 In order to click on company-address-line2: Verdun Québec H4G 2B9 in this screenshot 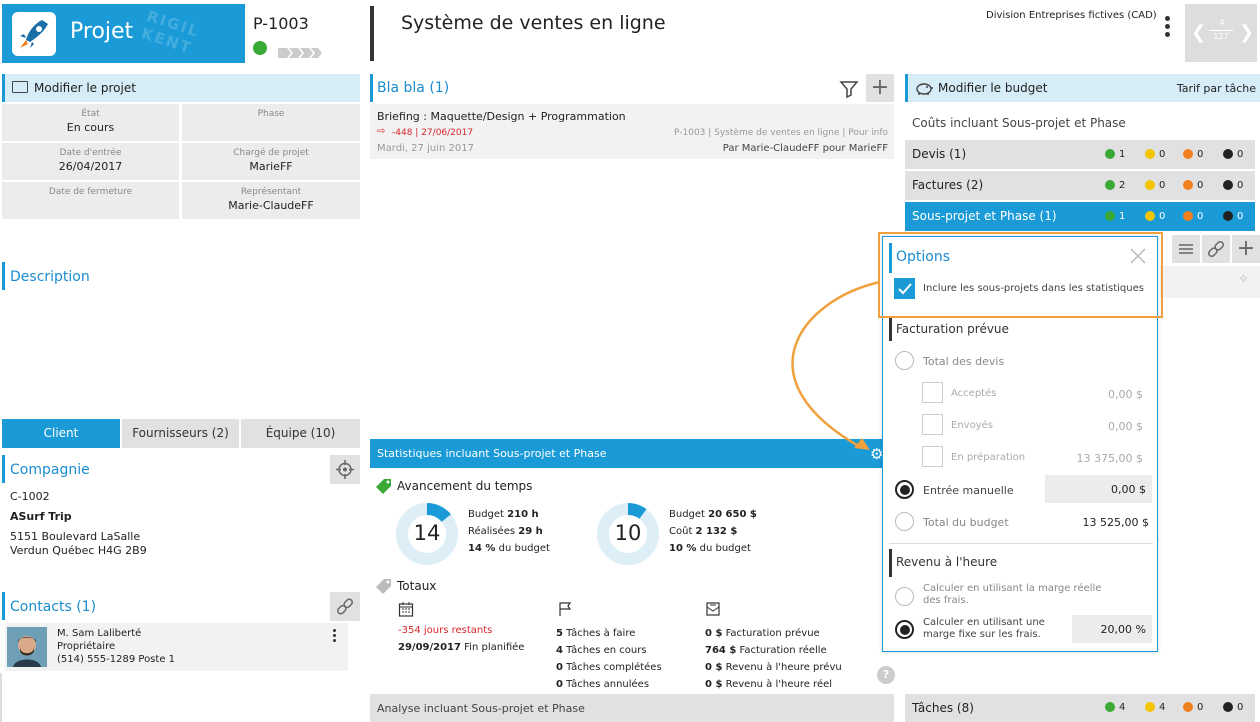, I will do `click(78, 550)`.